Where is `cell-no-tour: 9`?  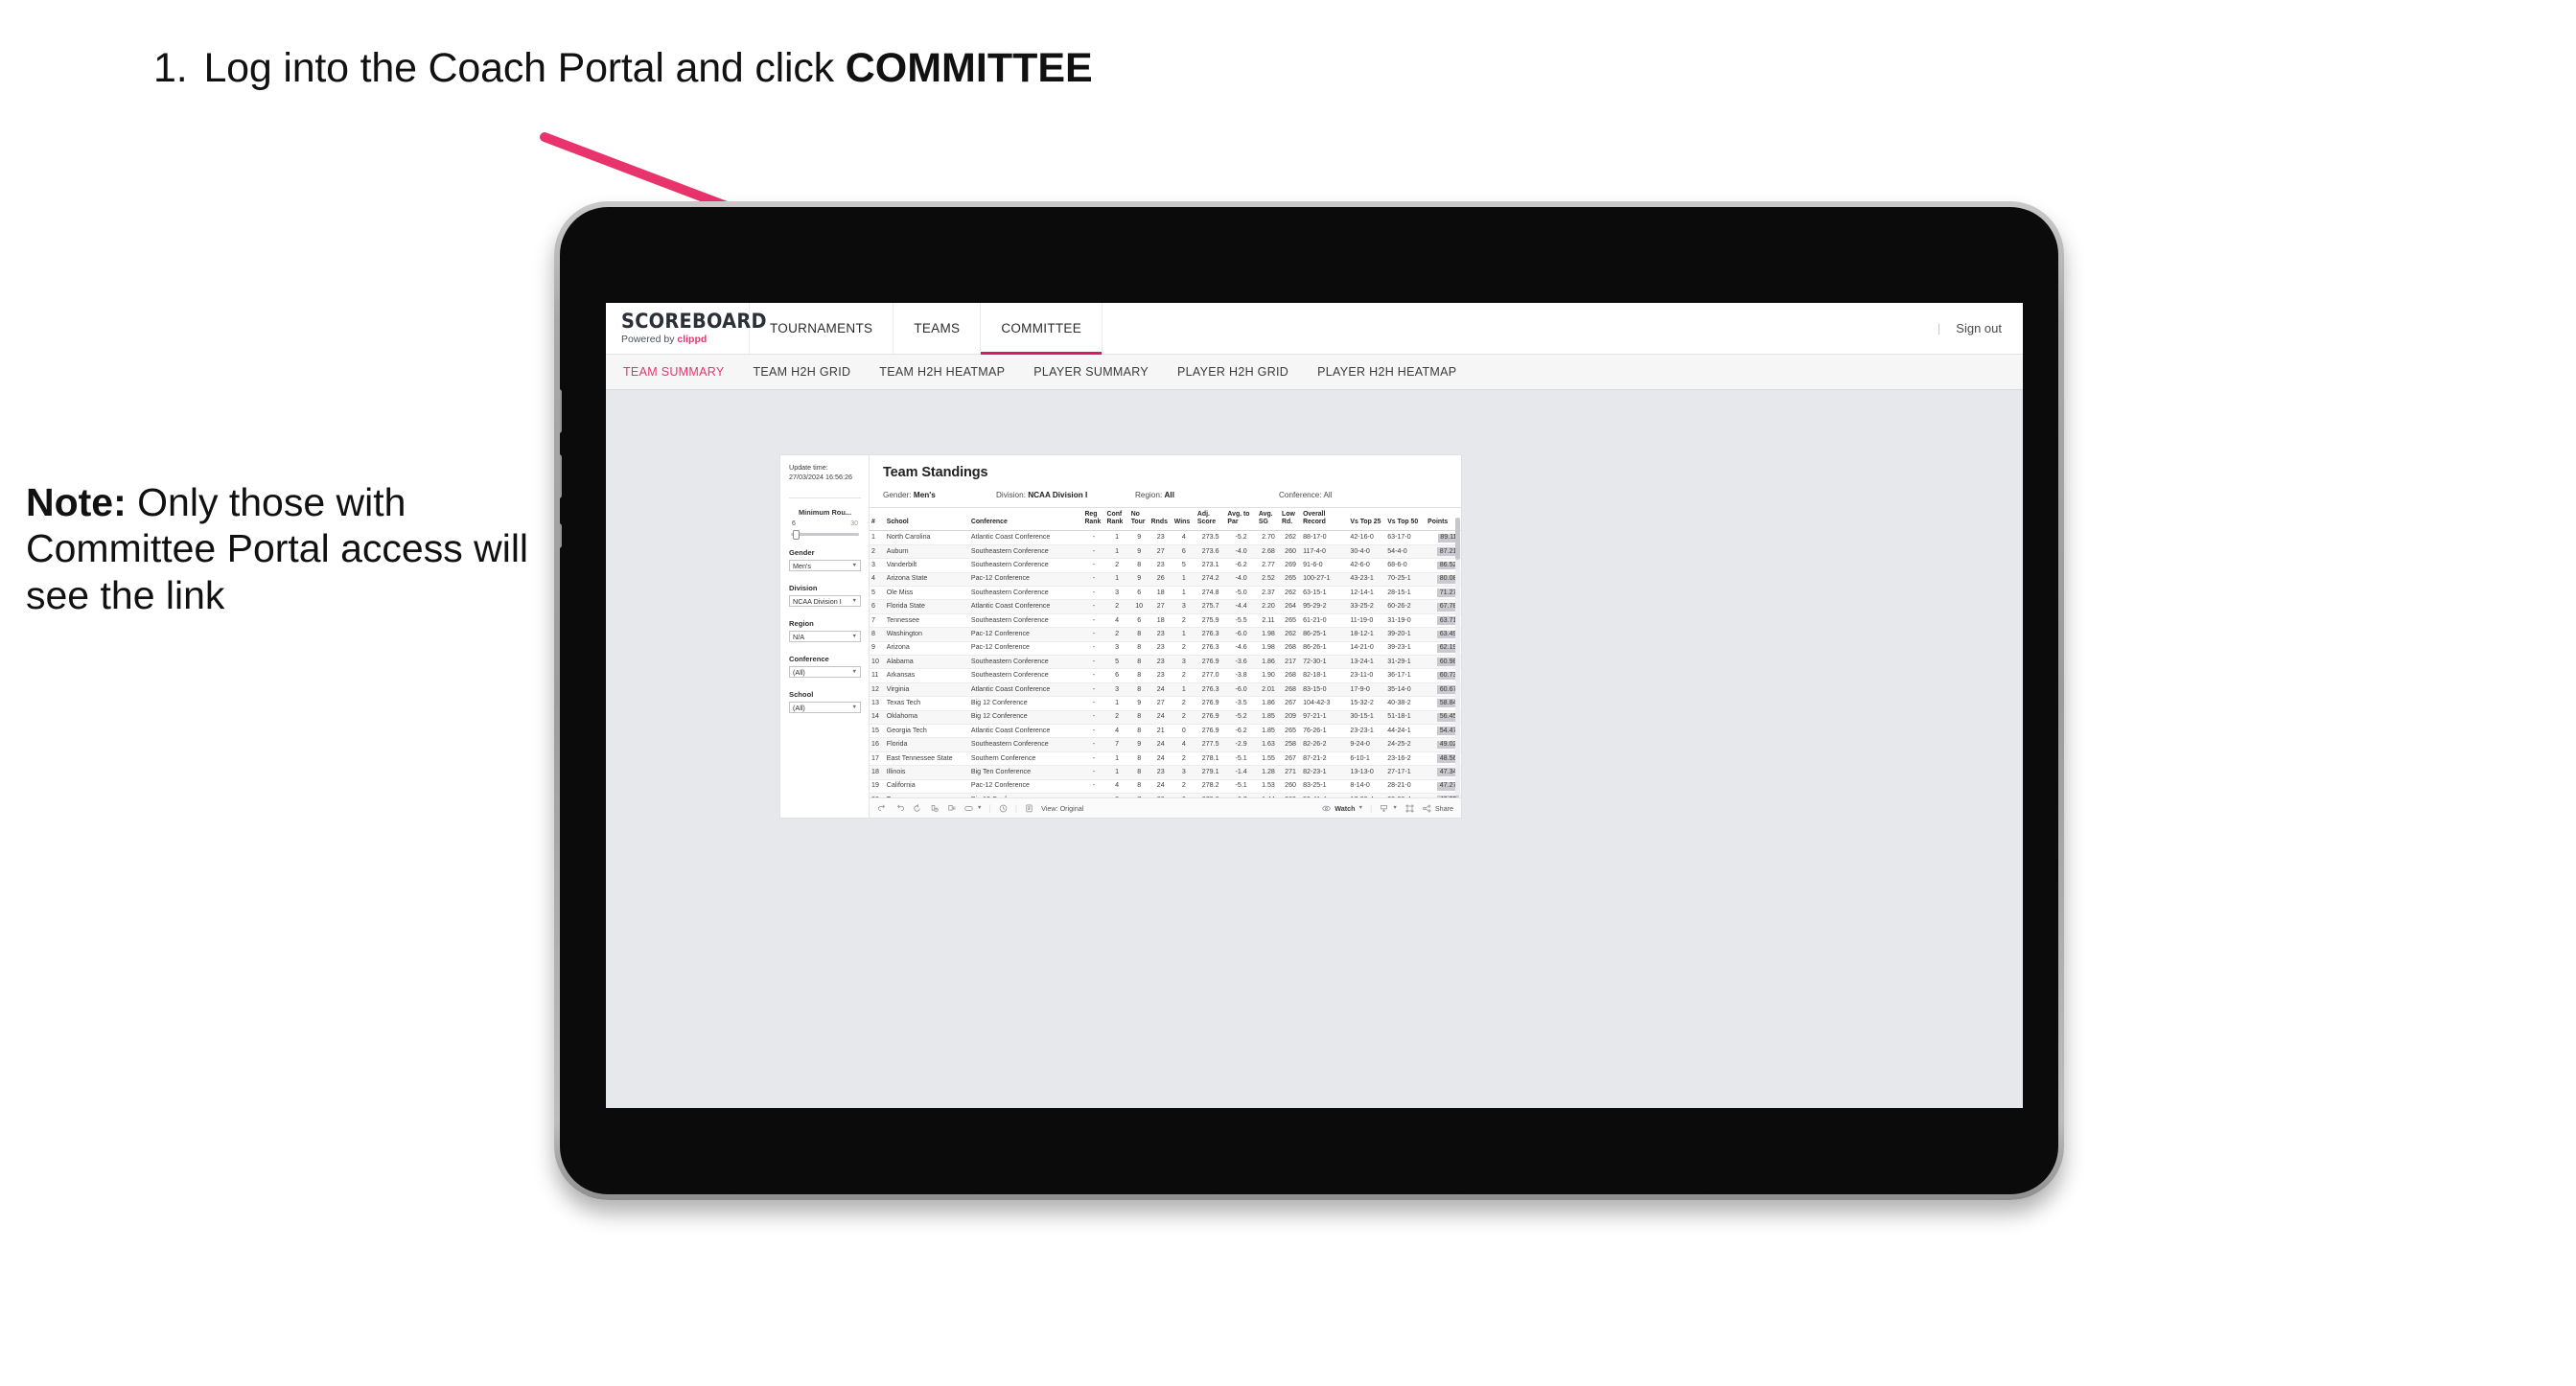
cell-no-tour: 9 is located at coordinates (1138, 580).